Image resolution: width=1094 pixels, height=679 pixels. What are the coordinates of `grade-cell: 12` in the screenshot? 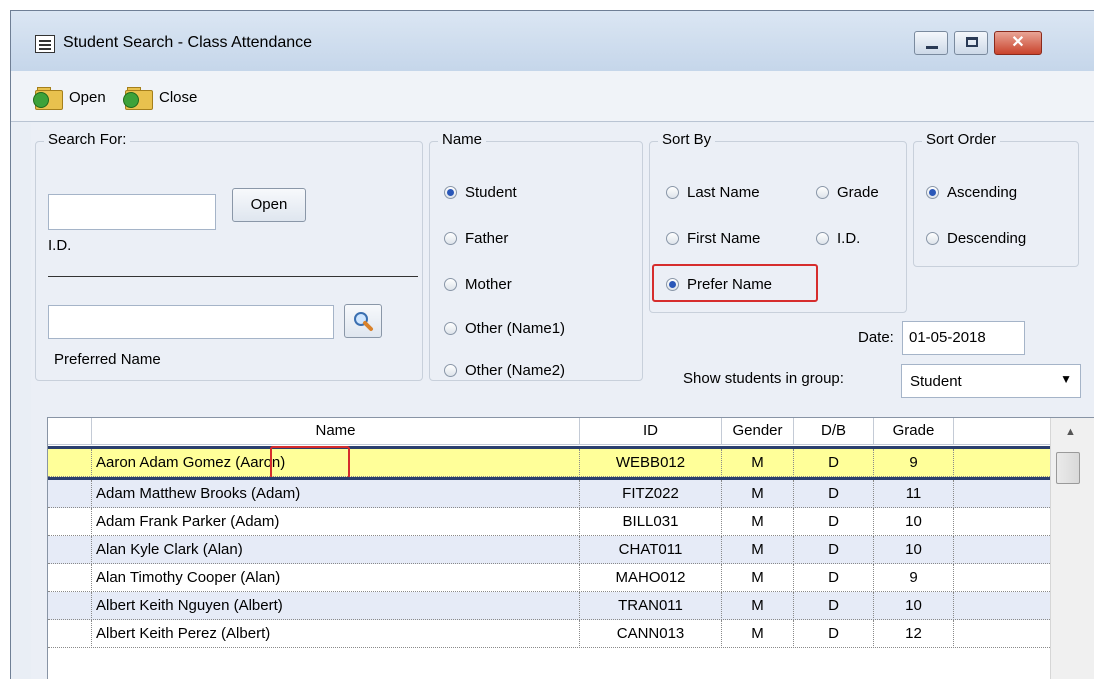 It's located at (914, 634).